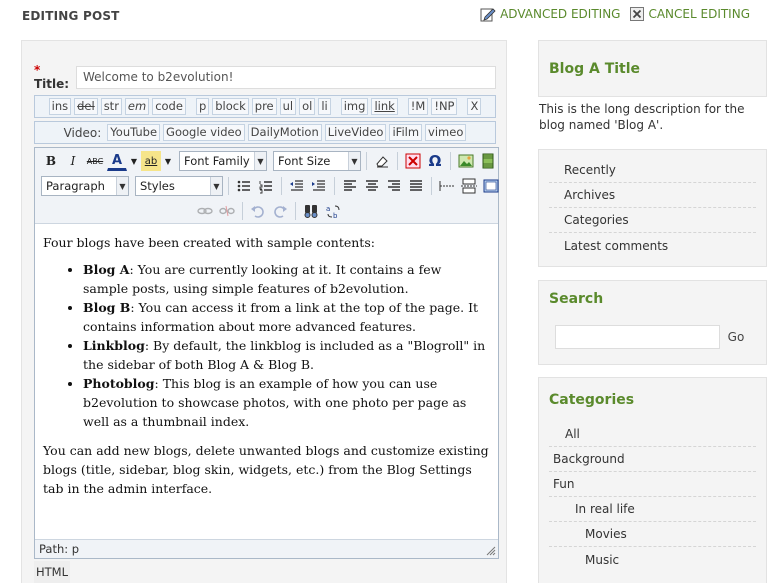  Describe the element at coordinates (134, 132) in the screenshot. I see `video-youtube-button: YouTube` at that location.